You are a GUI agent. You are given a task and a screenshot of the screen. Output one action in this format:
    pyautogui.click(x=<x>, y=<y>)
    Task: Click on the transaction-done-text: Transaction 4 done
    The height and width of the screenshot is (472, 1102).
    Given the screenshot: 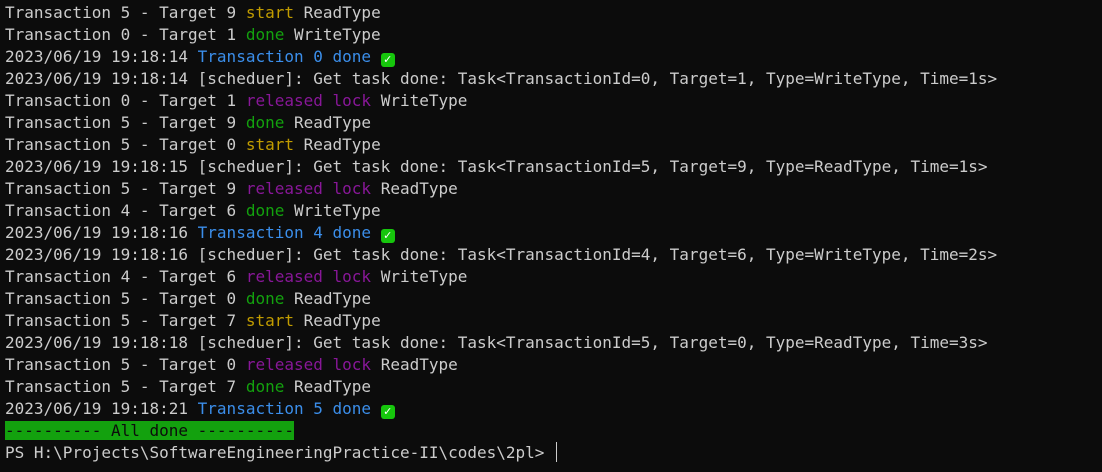 What is the action you would take?
    pyautogui.click(x=284, y=232)
    